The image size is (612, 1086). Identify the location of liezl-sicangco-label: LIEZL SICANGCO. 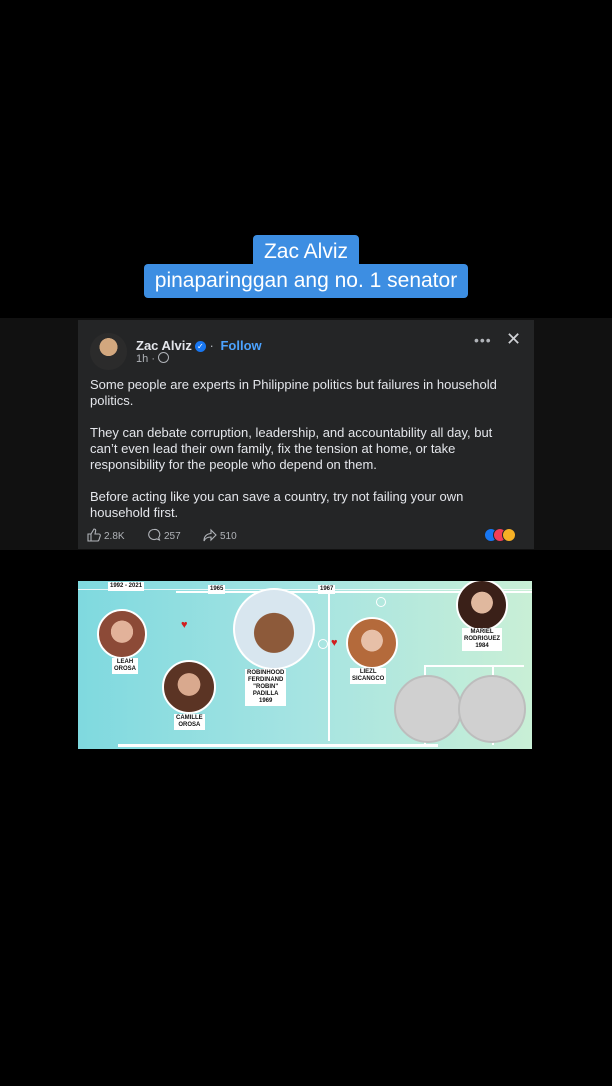
(368, 676).